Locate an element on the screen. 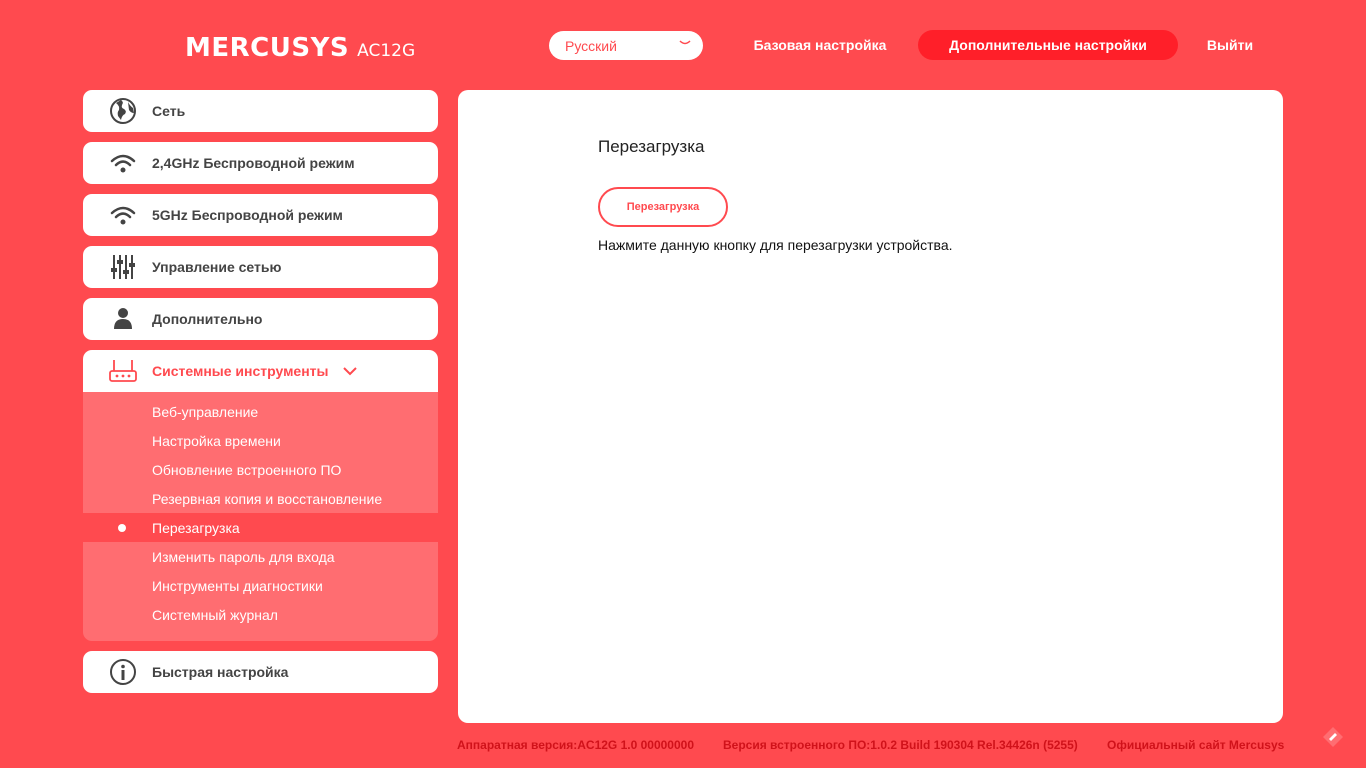  sidebar-item-wireless-5: 5GHz Беспроводной режим is located at coordinates (260, 215).